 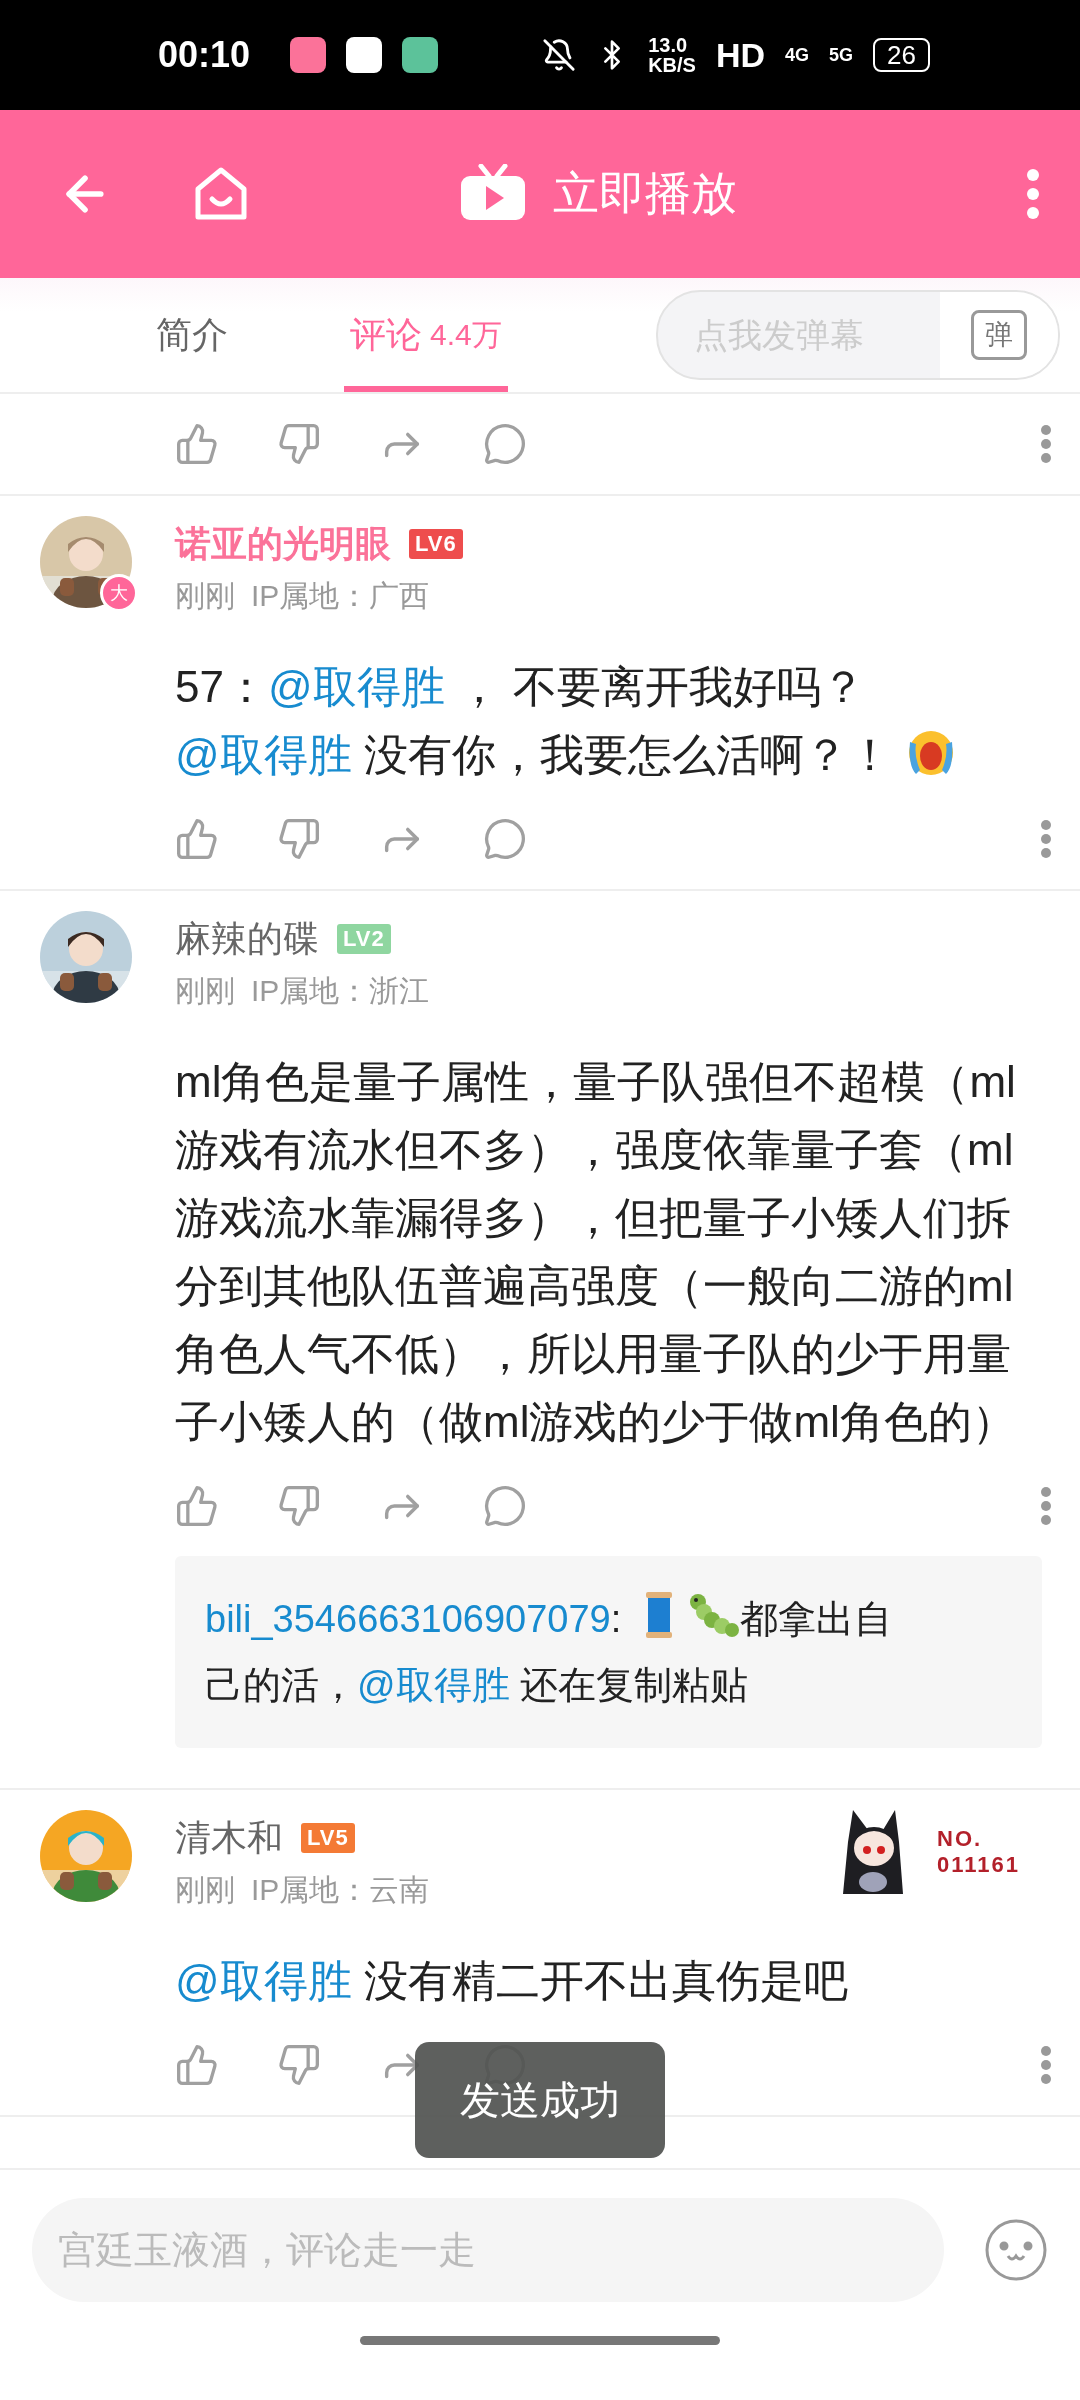 I want to click on ip-location: IP属地：云南, so click(x=340, y=1890).